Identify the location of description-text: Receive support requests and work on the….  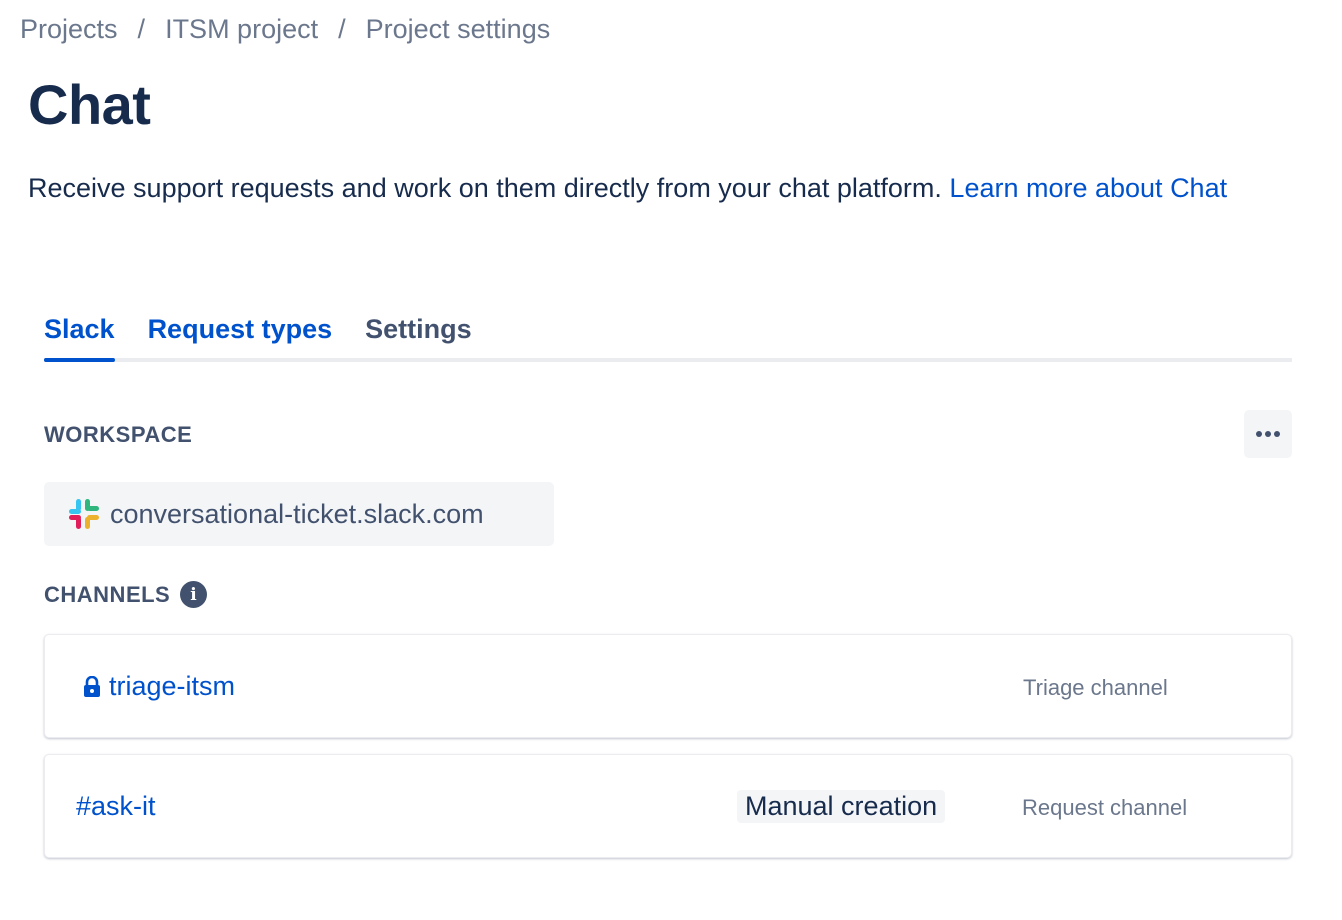
(485, 188).